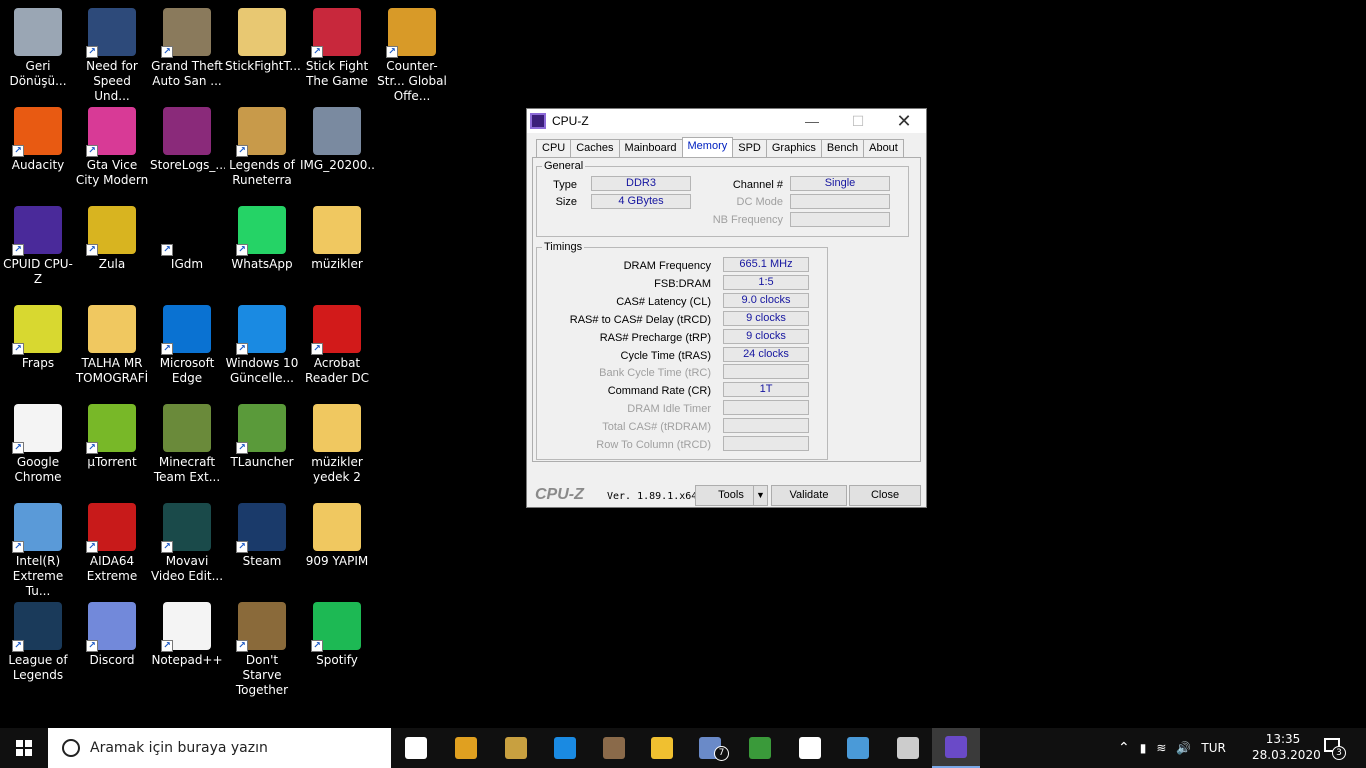  Describe the element at coordinates (885, 495) in the screenshot. I see `close-button: Close` at that location.